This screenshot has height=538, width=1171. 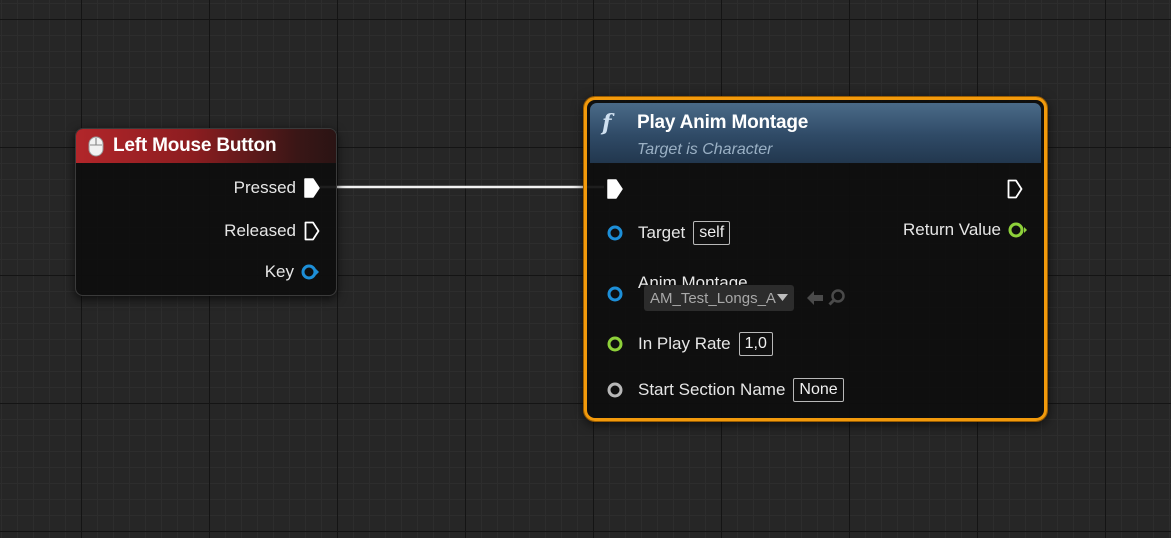 I want to click on anim-montage-asset-picker: AM_Test_Longs_A, so click(x=719, y=298).